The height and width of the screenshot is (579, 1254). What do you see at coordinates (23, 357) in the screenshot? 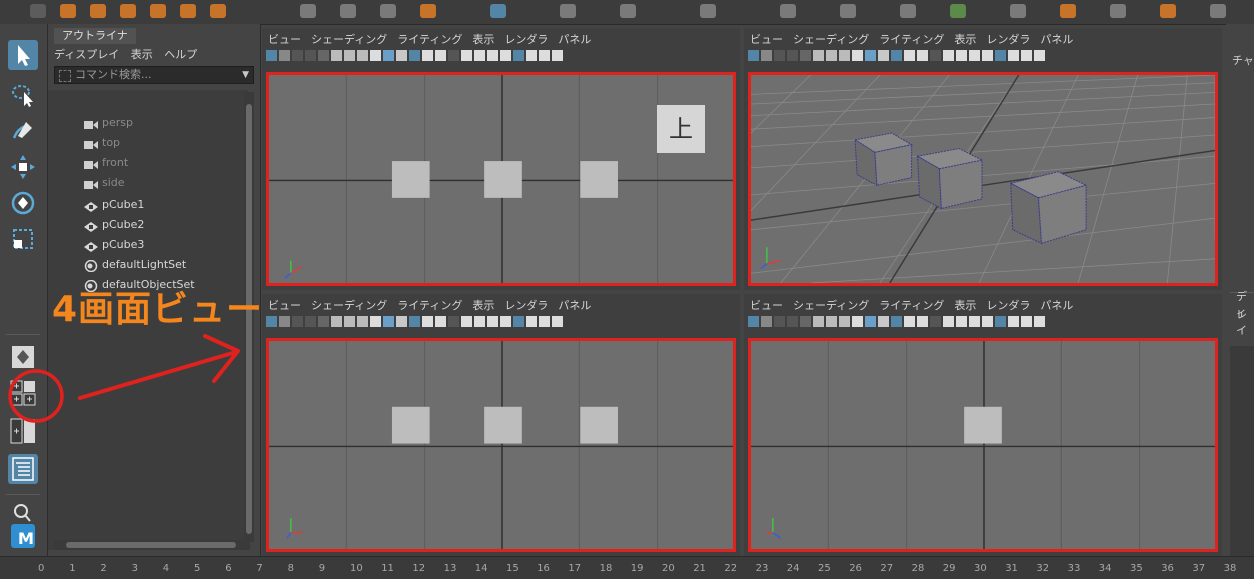
I see `single-view-icon` at bounding box center [23, 357].